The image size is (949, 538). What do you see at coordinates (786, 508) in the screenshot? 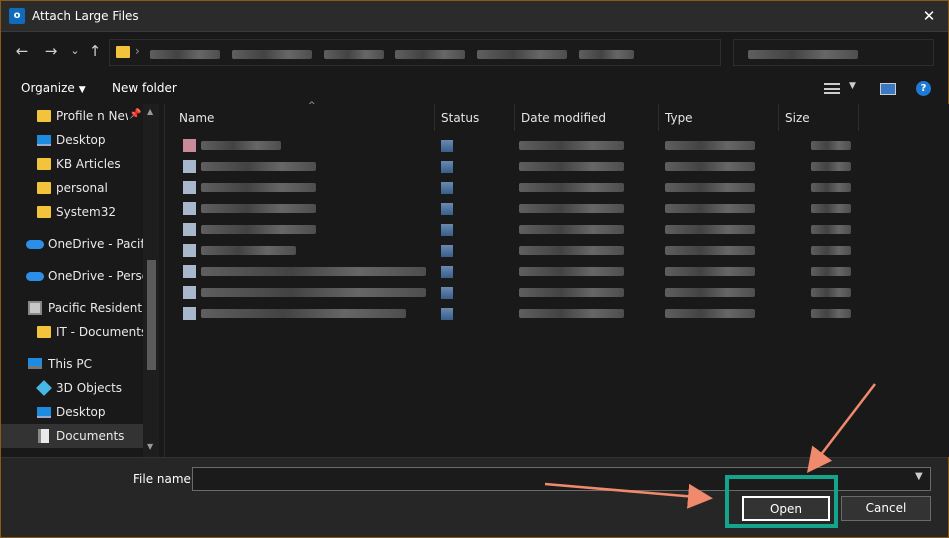
I see `open-button: Open` at bounding box center [786, 508].